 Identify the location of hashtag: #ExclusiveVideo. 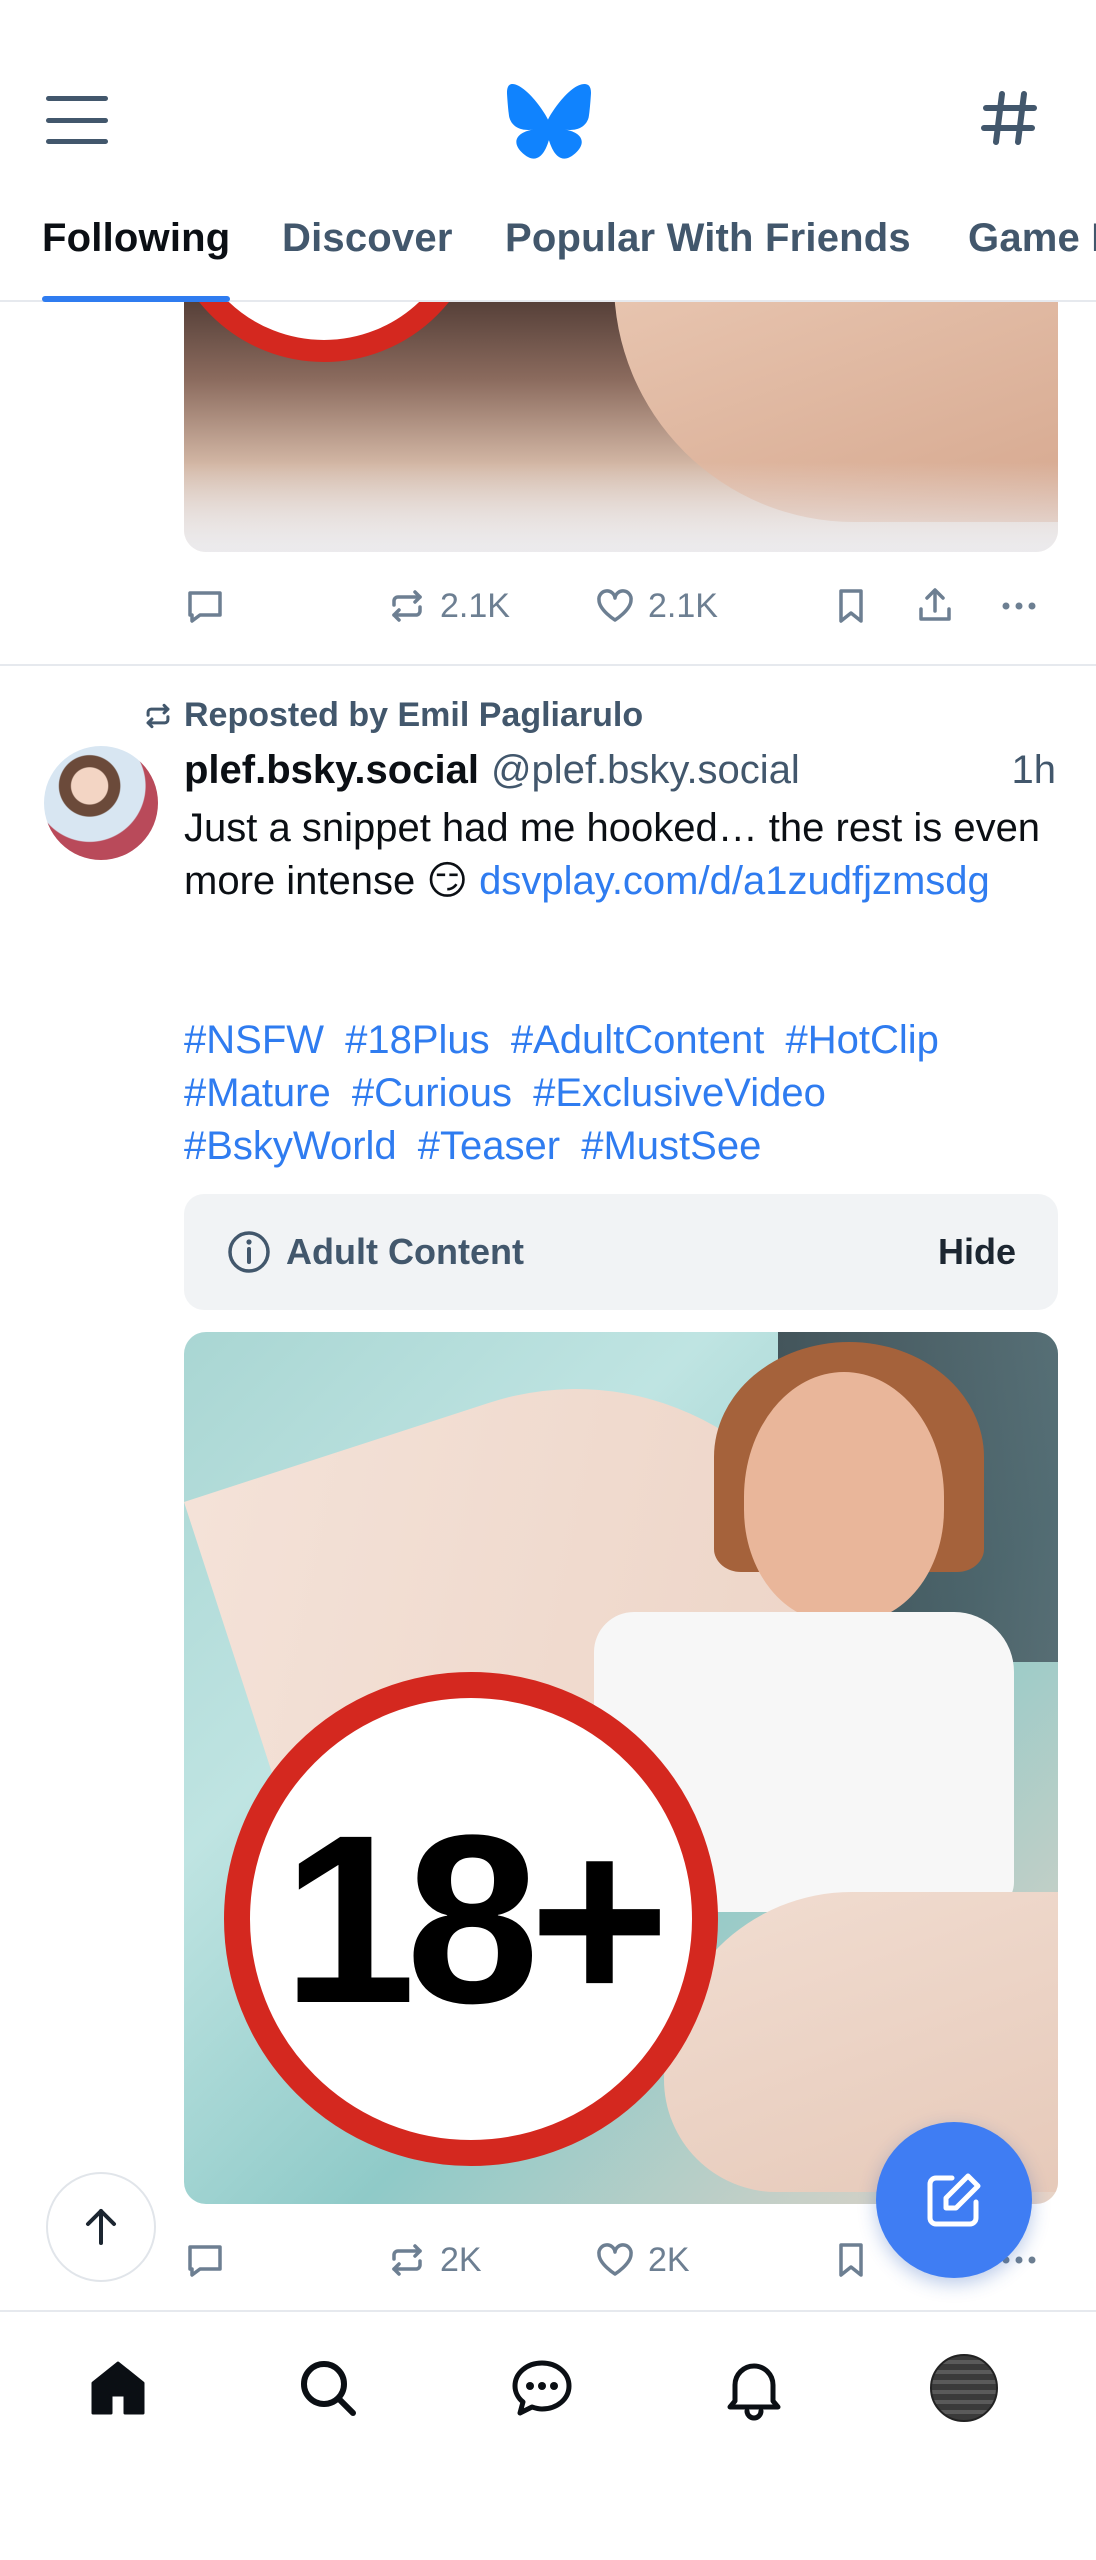
(679, 1093).